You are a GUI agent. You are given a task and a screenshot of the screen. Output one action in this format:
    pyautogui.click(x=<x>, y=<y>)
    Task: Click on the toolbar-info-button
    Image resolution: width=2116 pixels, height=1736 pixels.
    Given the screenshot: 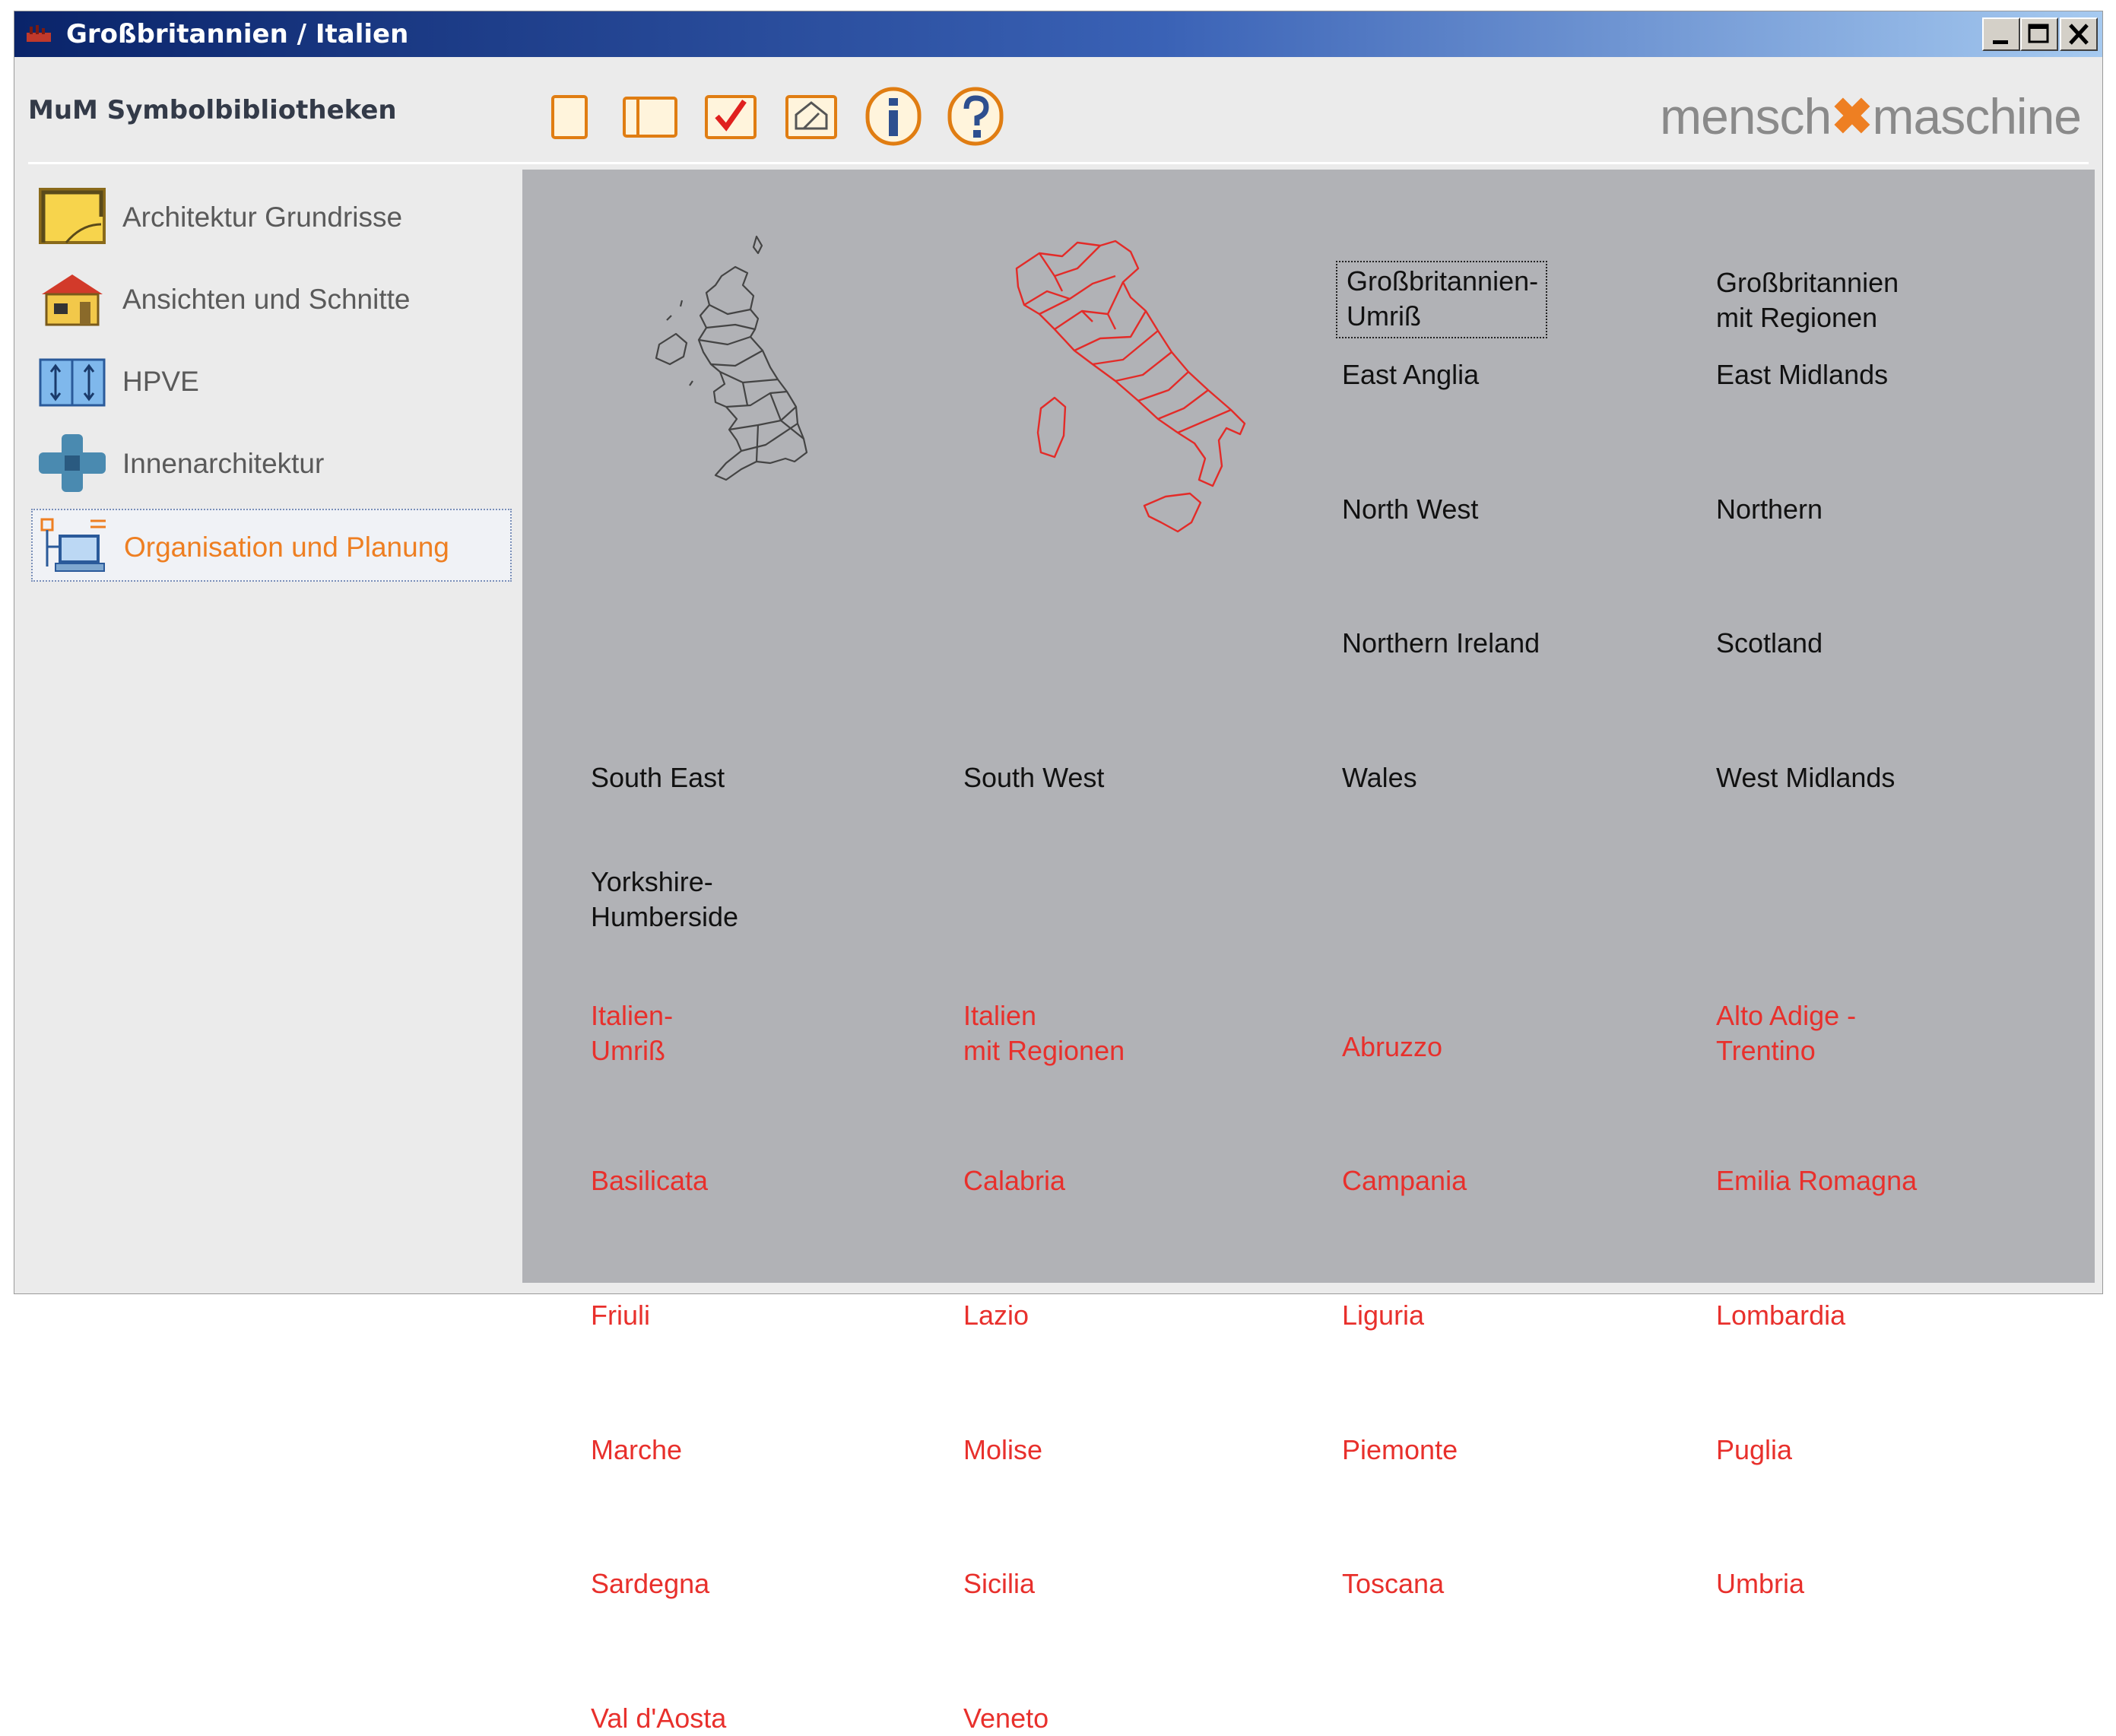 What is the action you would take?
    pyautogui.click(x=893, y=116)
    